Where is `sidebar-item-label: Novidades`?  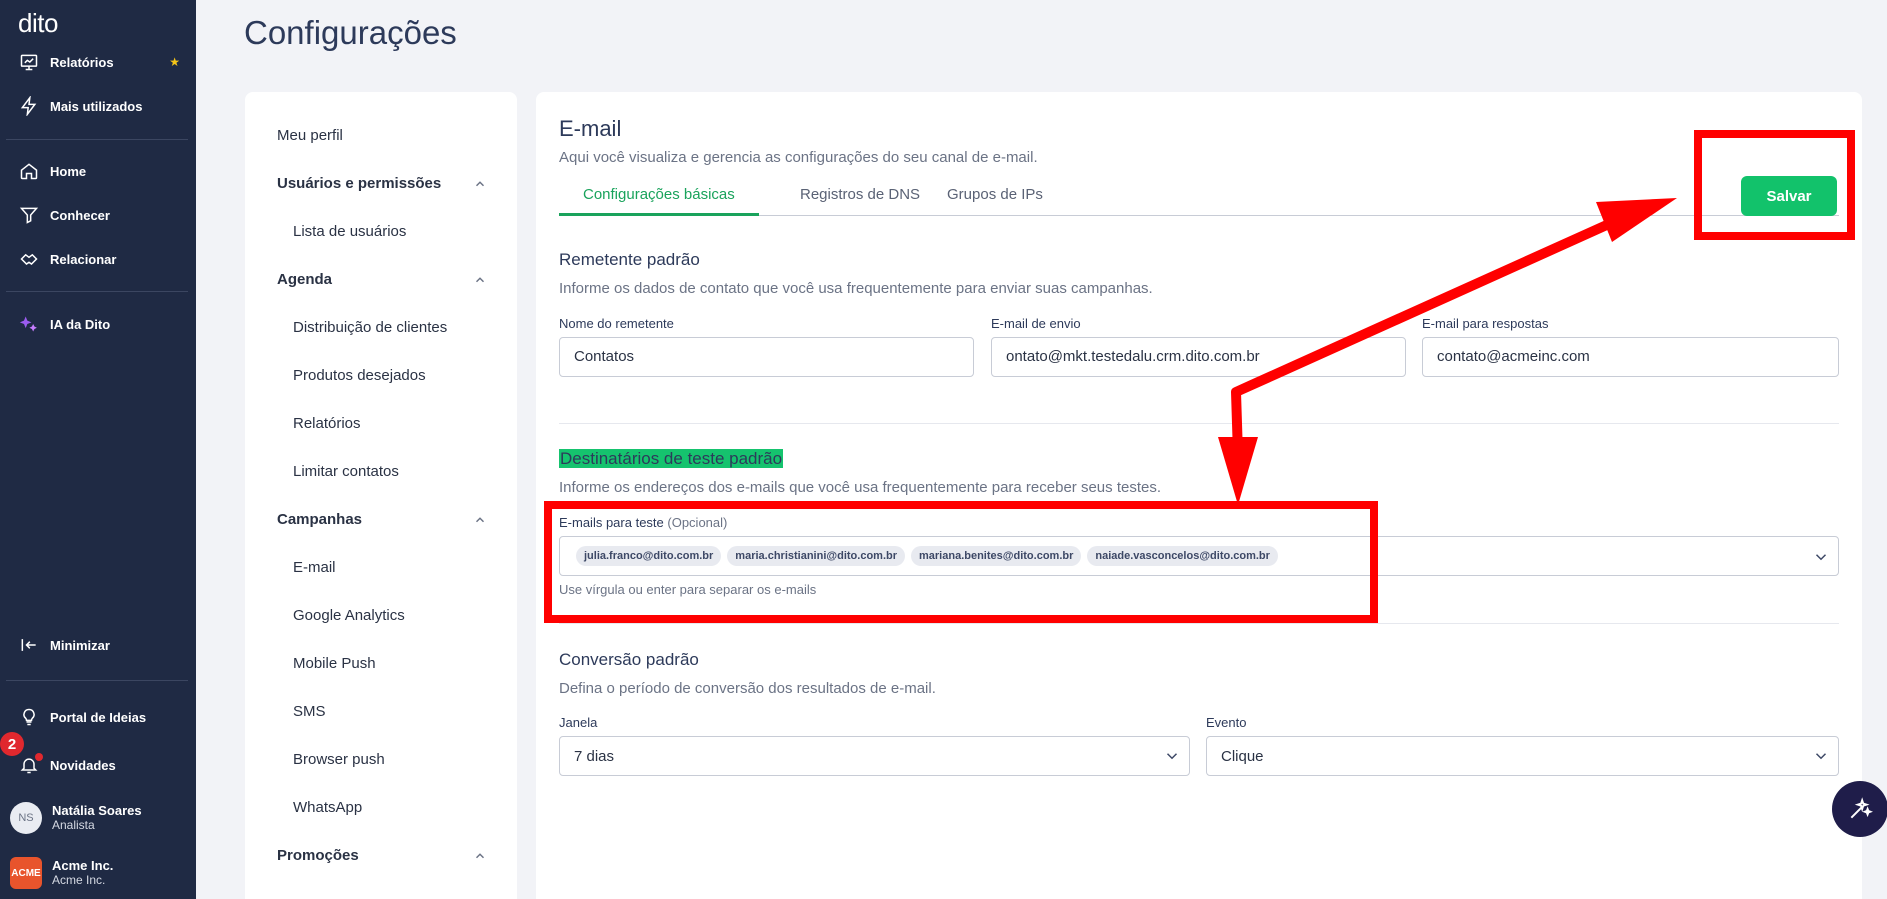
sidebar-item-label: Novidades is located at coordinates (83, 765).